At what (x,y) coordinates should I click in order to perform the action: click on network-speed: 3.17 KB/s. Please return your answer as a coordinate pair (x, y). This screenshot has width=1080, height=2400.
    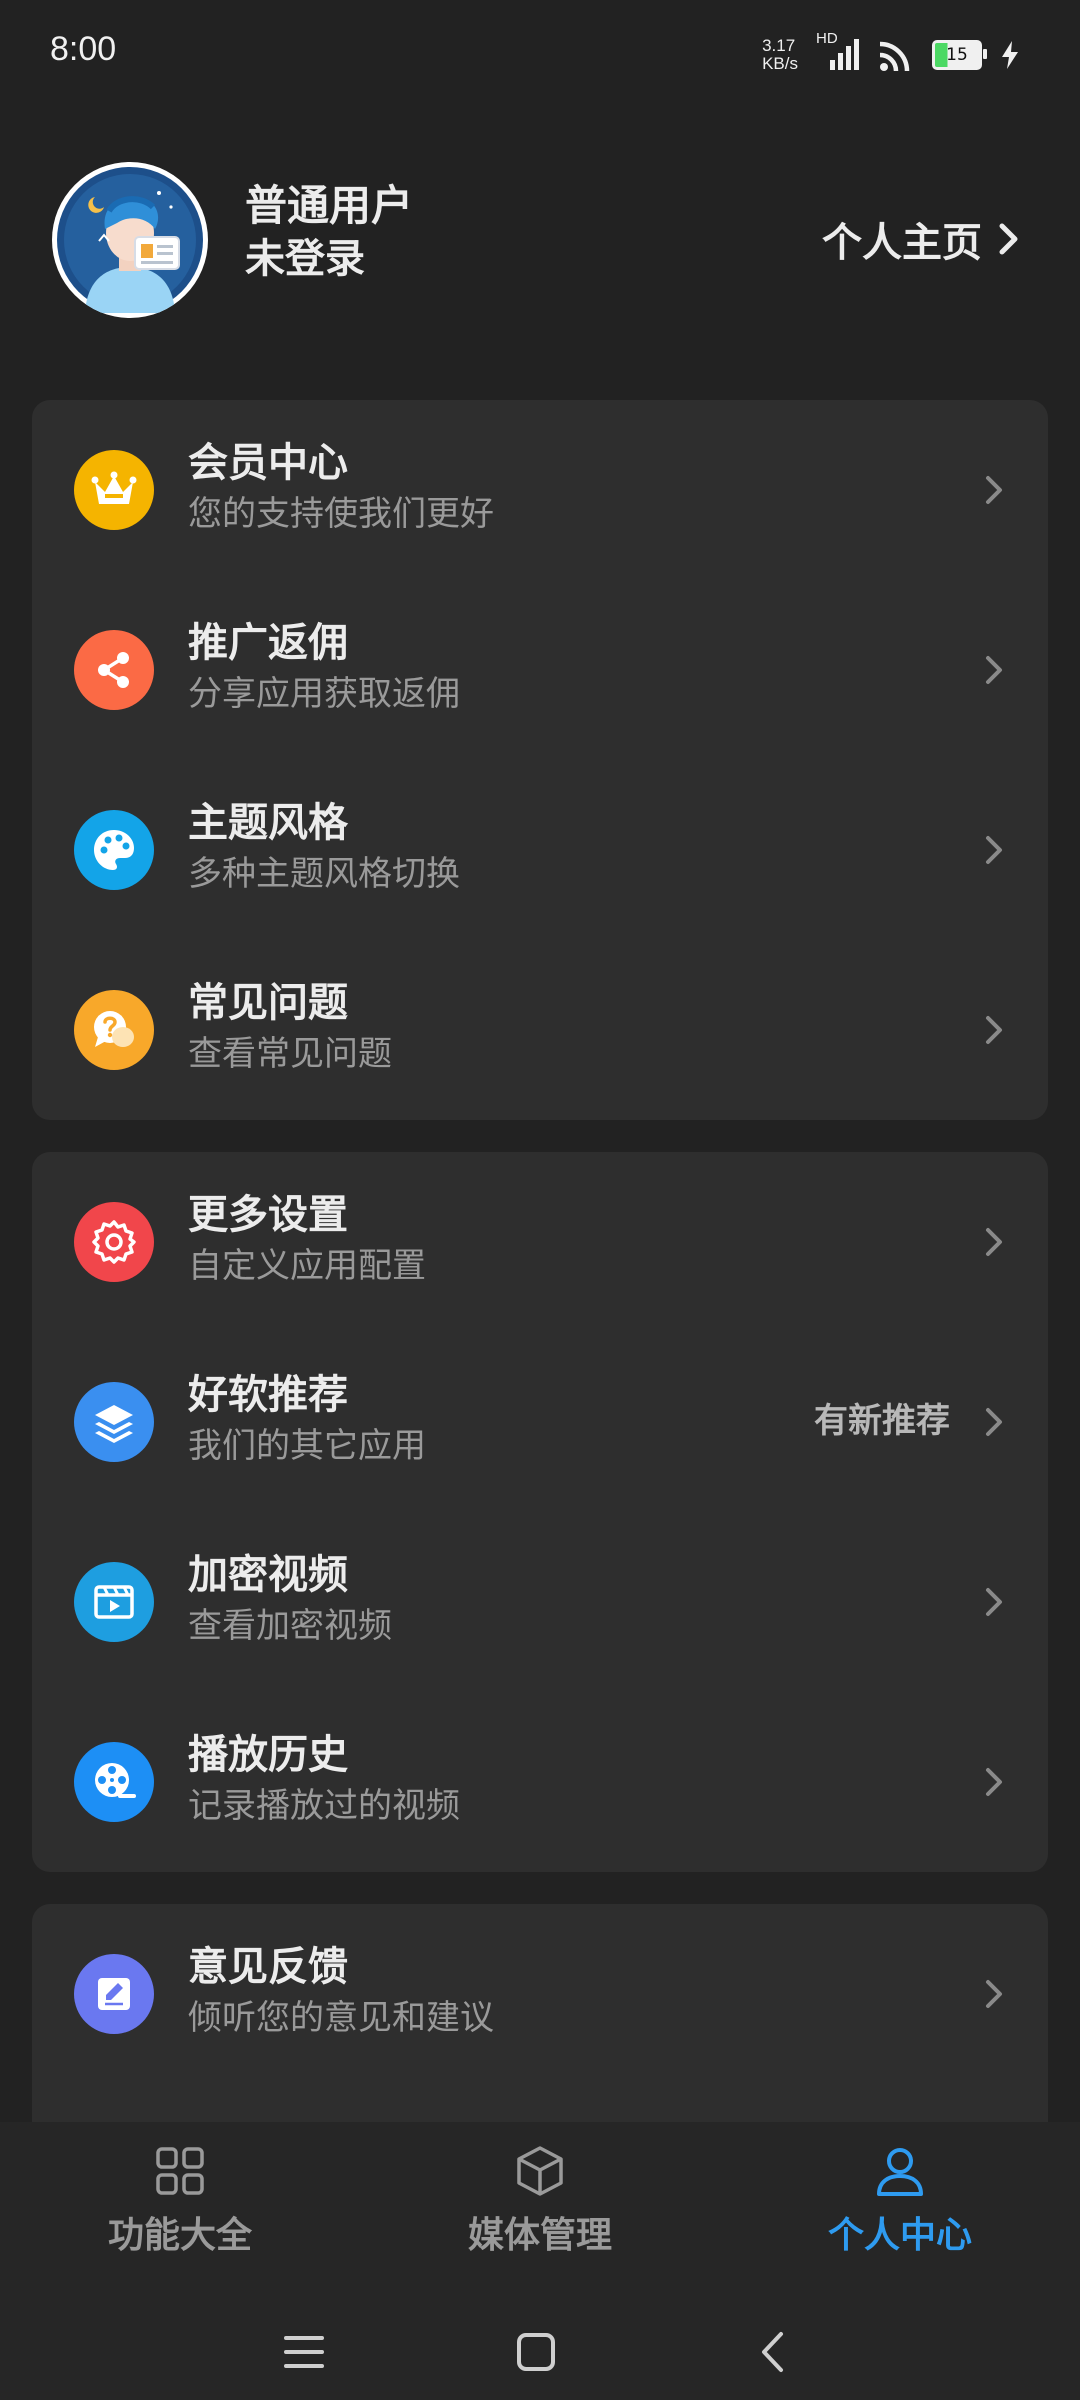
    Looking at the image, I should click on (780, 55).